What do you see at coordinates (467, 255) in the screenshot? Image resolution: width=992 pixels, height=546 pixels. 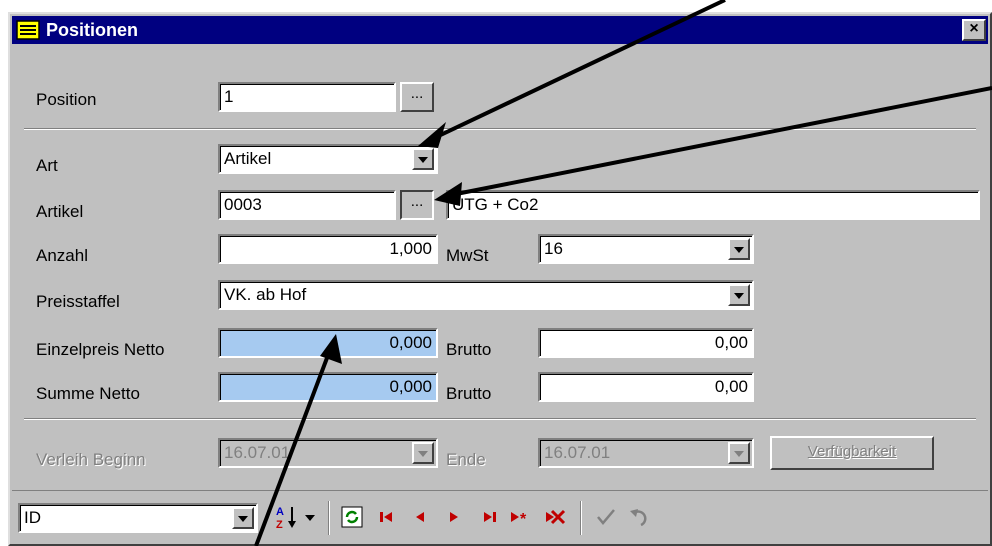 I see `mwst-label: MwSt` at bounding box center [467, 255].